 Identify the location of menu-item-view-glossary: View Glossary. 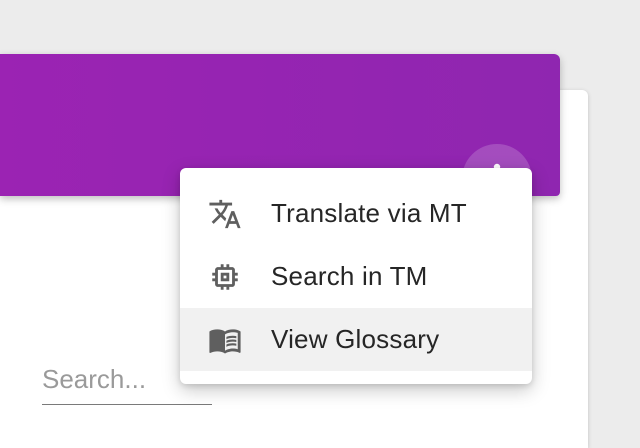
(356, 339).